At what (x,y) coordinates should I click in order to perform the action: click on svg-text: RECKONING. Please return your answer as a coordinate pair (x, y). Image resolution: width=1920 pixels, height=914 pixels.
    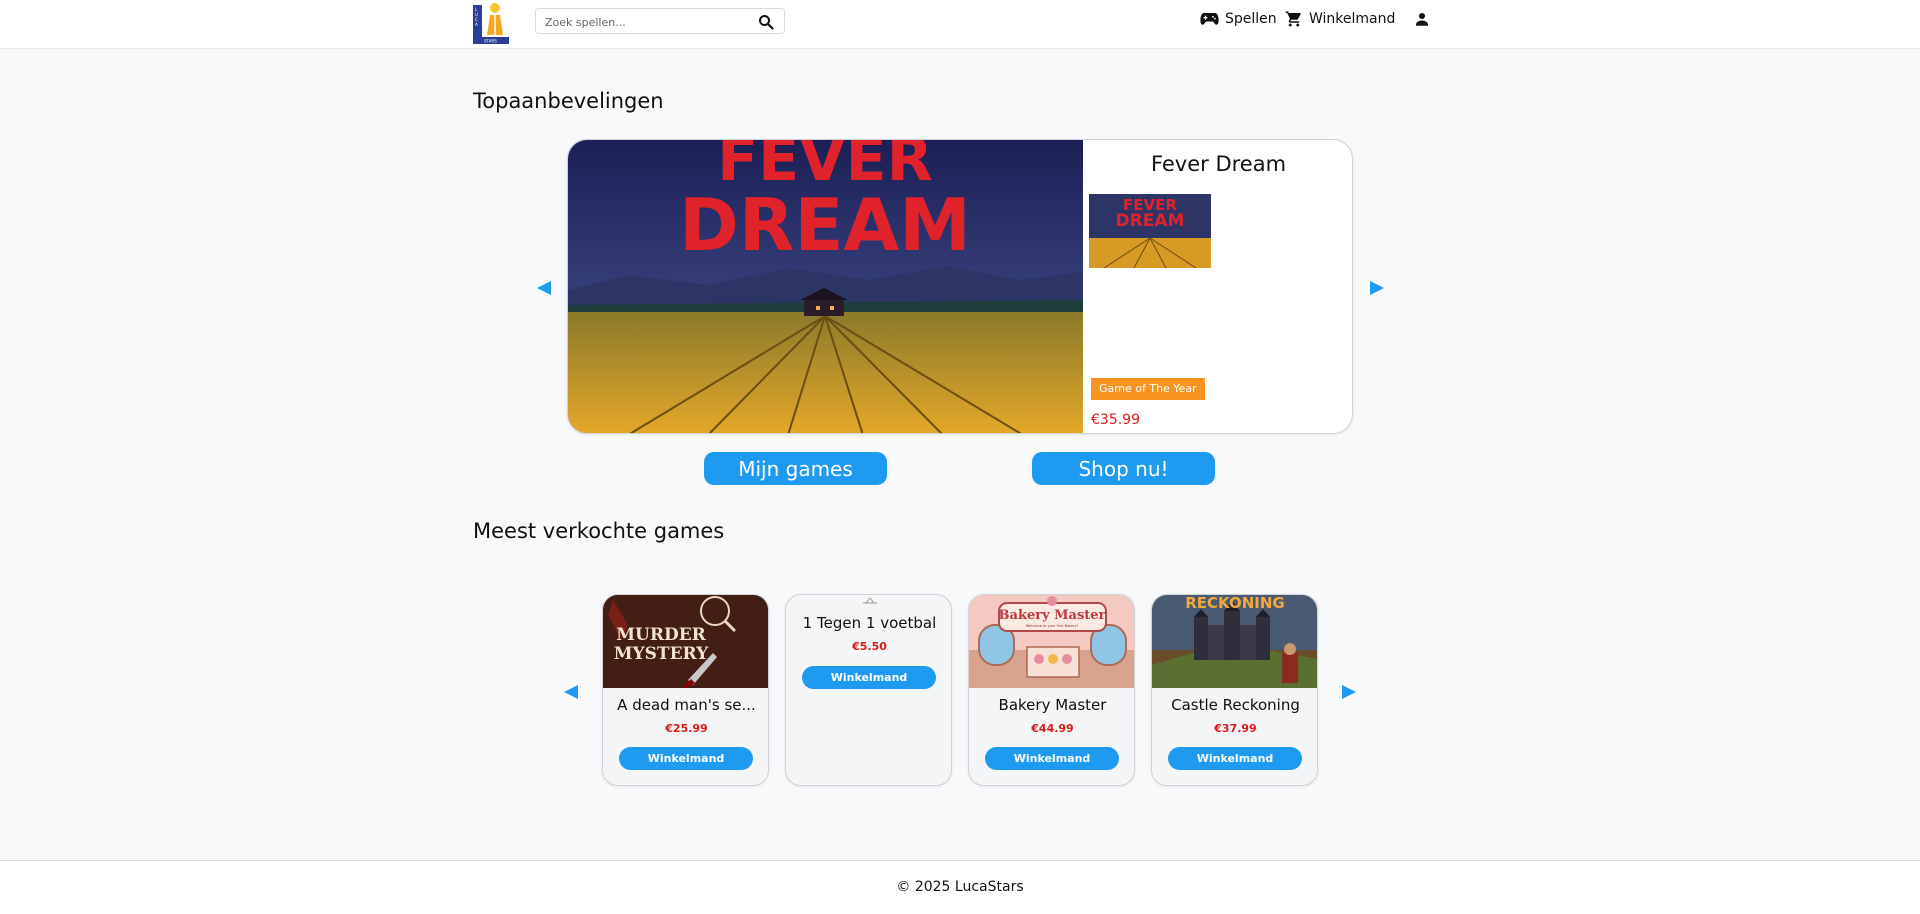
    Looking at the image, I should click on (1235, 603).